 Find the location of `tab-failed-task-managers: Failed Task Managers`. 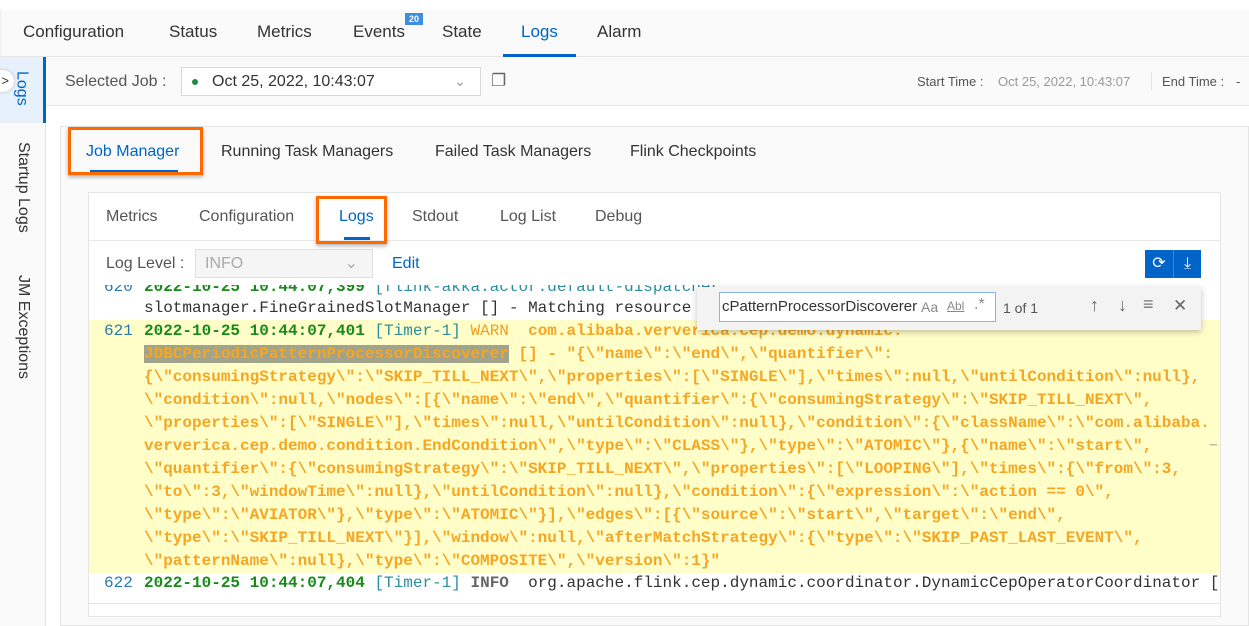

tab-failed-task-managers: Failed Task Managers is located at coordinates (513, 152).